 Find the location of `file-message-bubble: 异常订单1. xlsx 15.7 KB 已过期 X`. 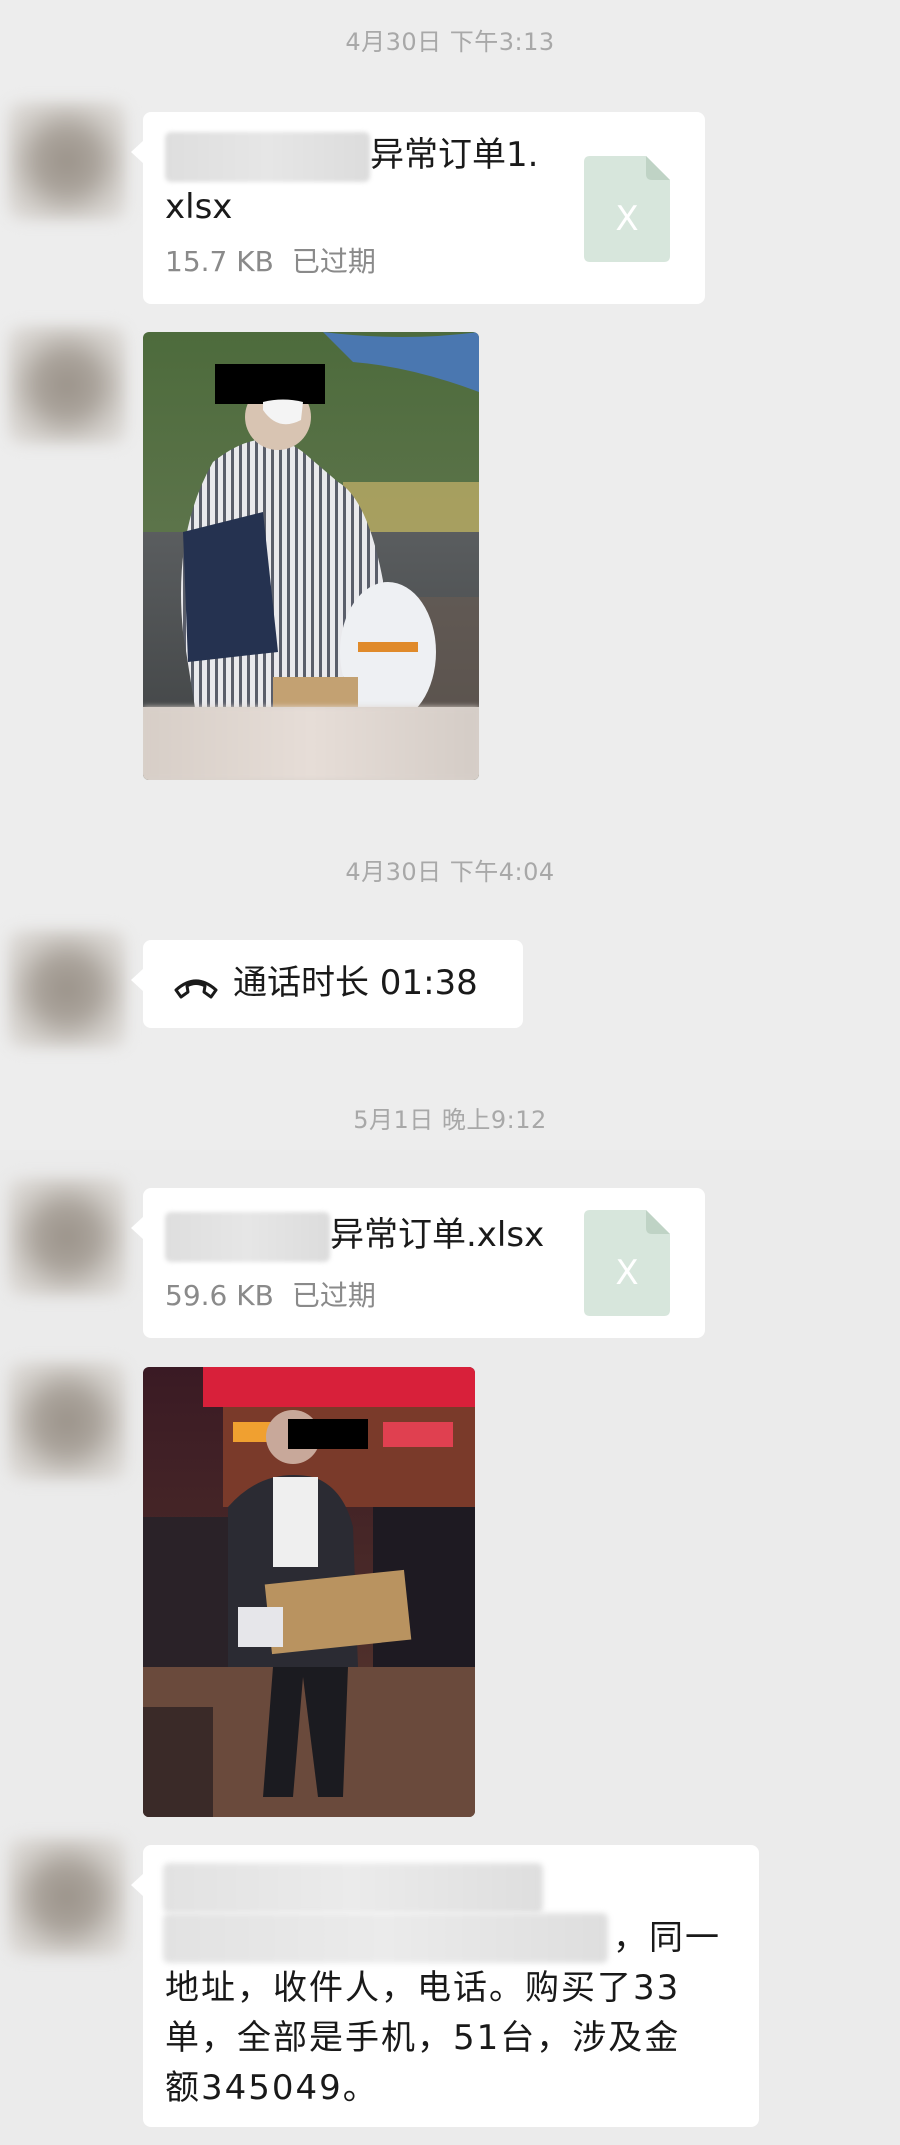

file-message-bubble: 异常订单1. xlsx 15.7 KB 已过期 X is located at coordinates (418, 208).